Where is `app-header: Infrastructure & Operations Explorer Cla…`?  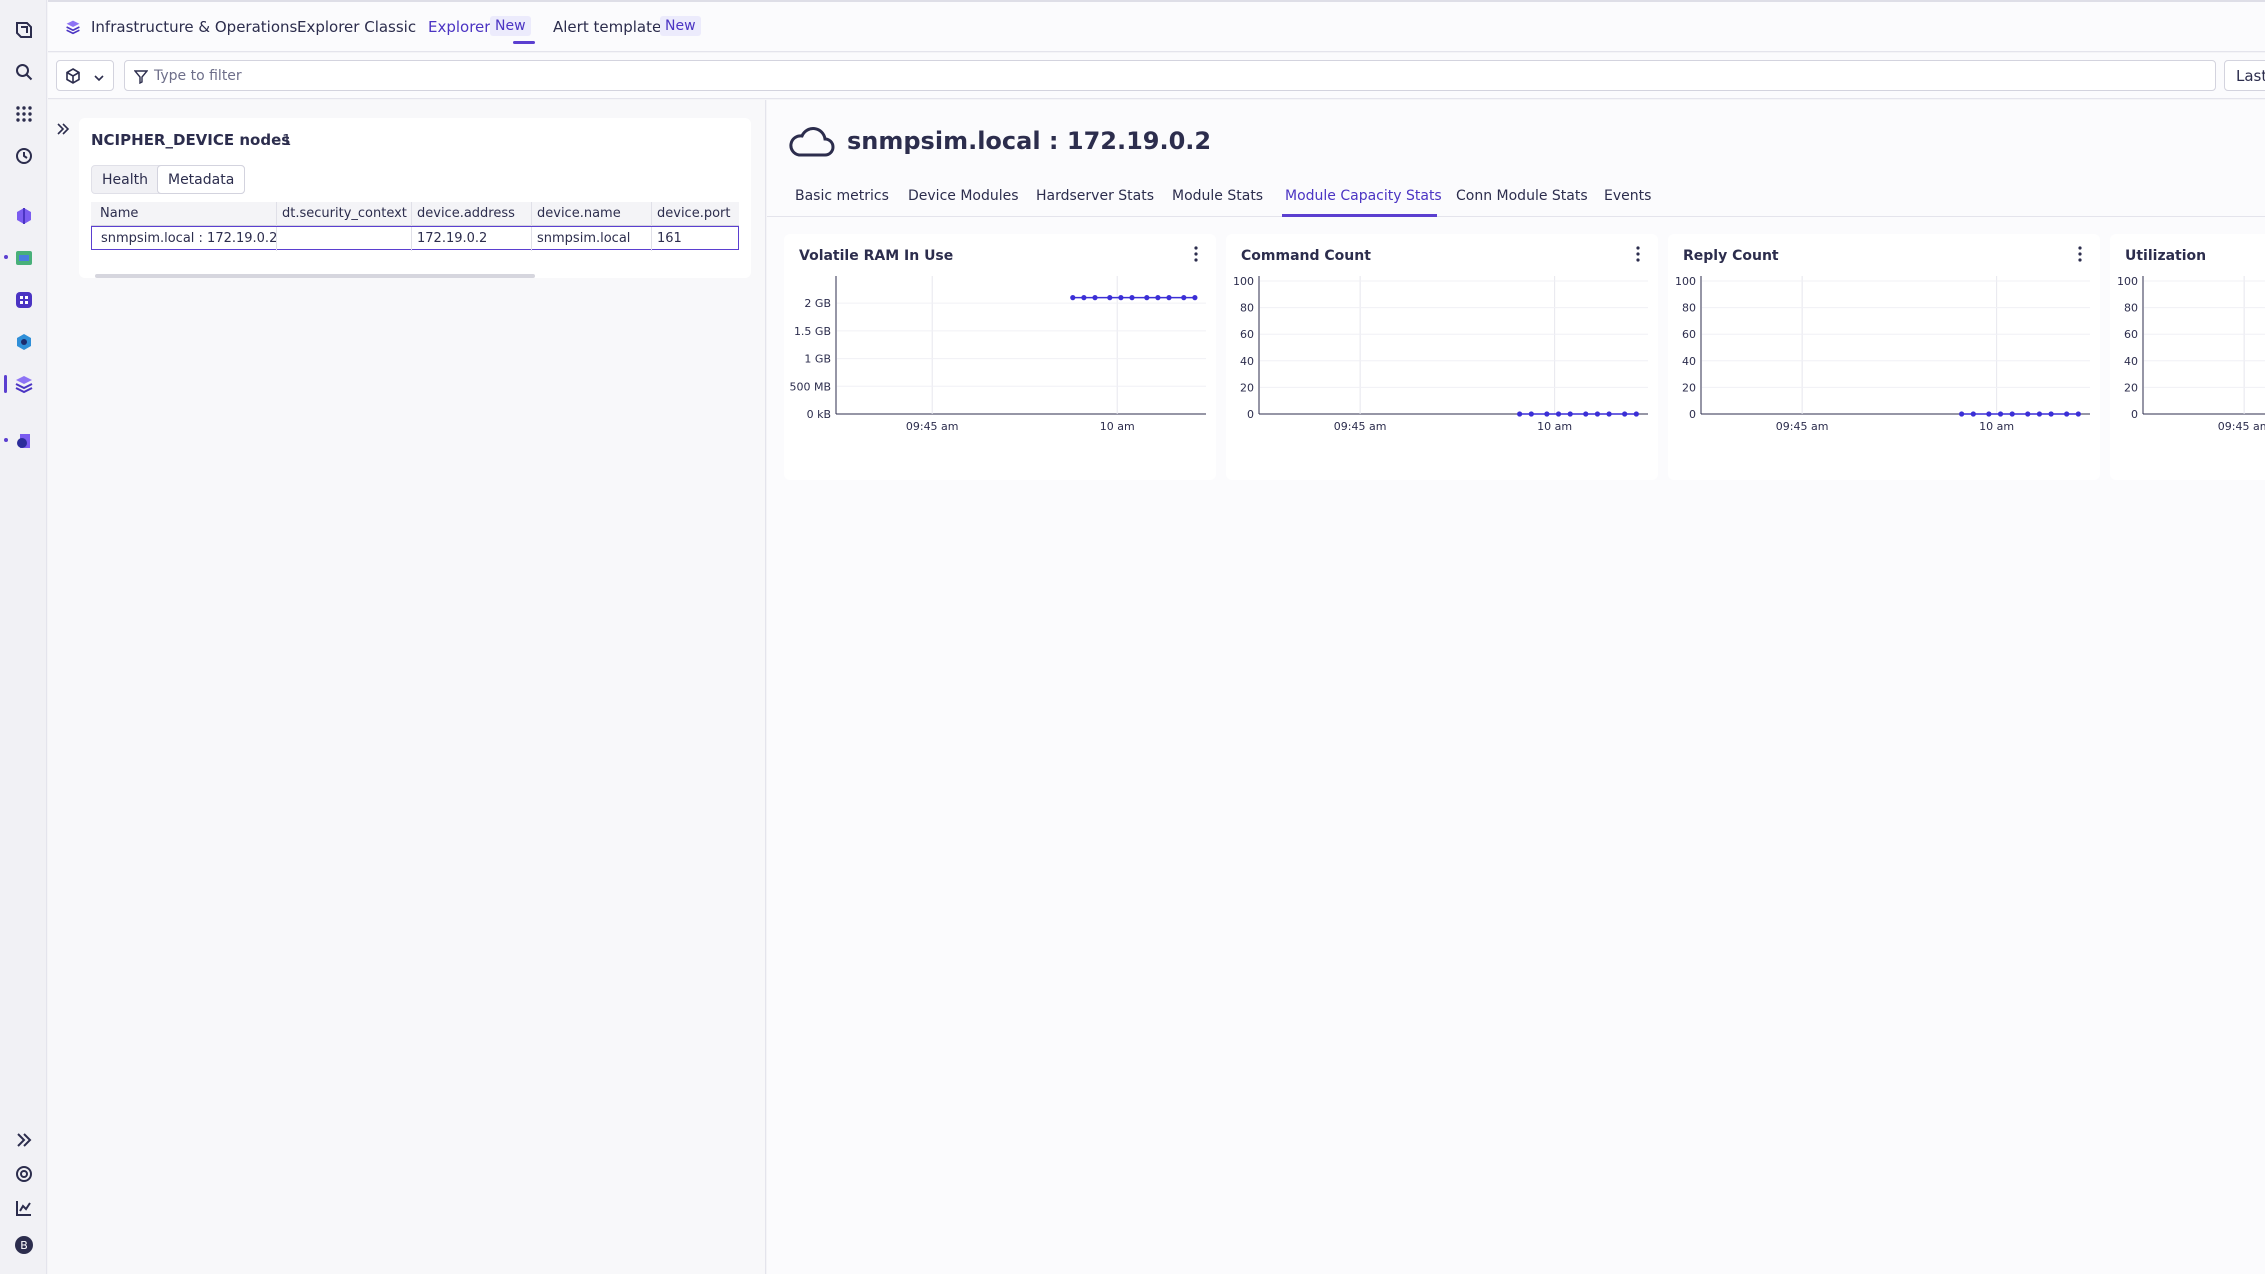 app-header: Infrastructure & Operations Explorer Cla… is located at coordinates (1156, 26).